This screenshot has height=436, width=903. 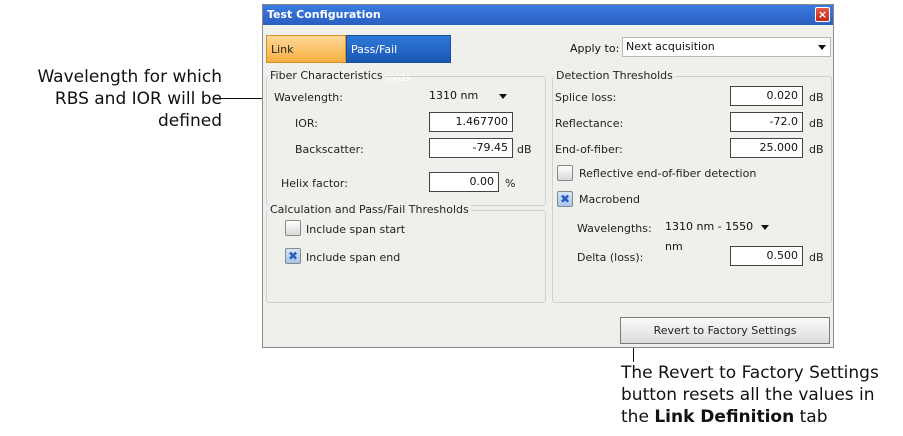 What do you see at coordinates (811, 417) in the screenshot?
I see `callout-line: tab` at bounding box center [811, 417].